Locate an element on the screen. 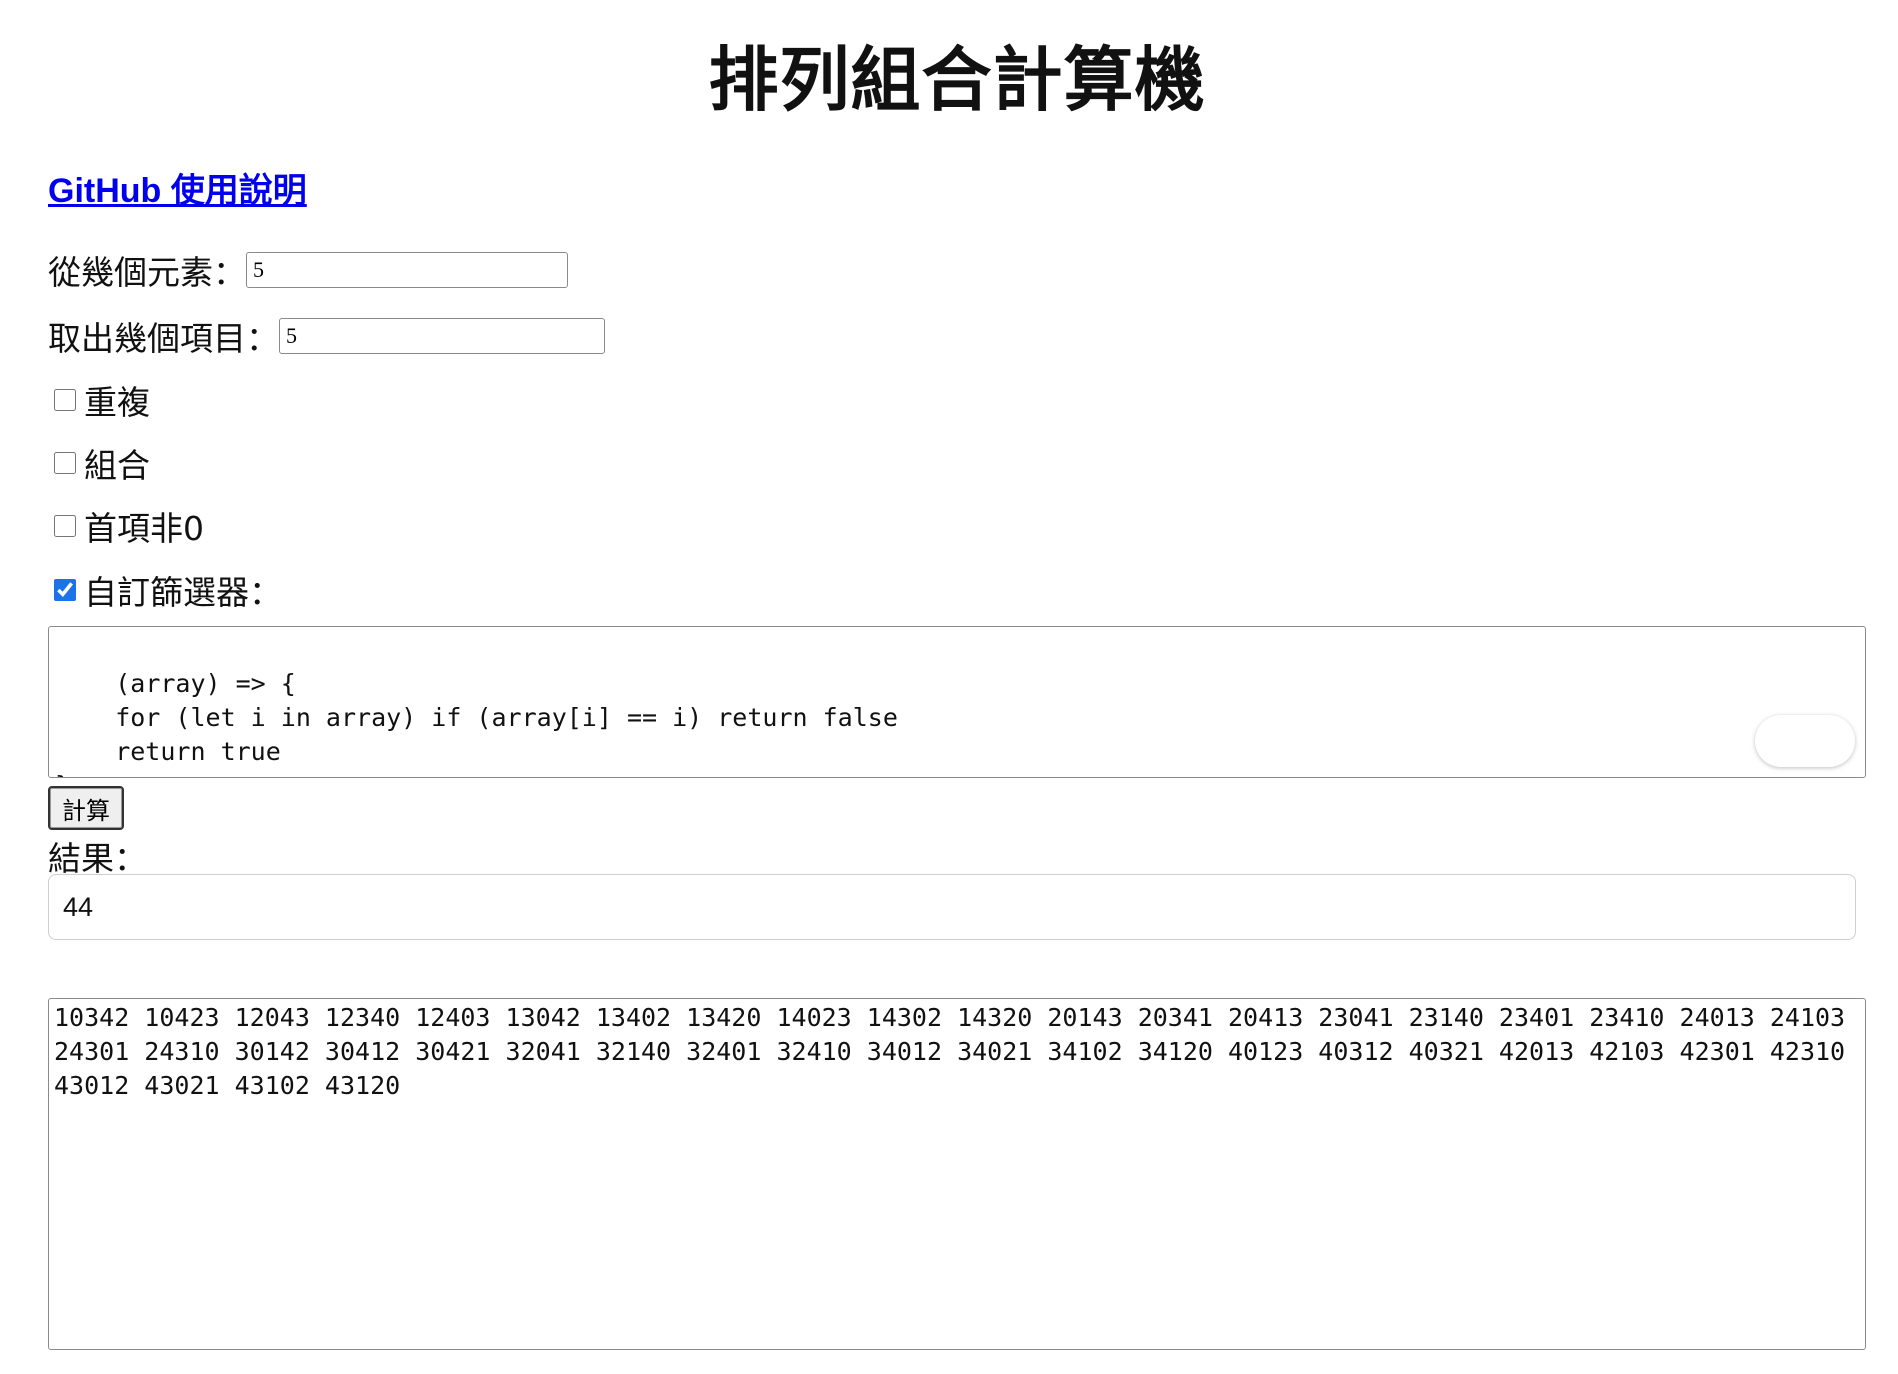  custom-filter-checkbox is located at coordinates (65, 590).